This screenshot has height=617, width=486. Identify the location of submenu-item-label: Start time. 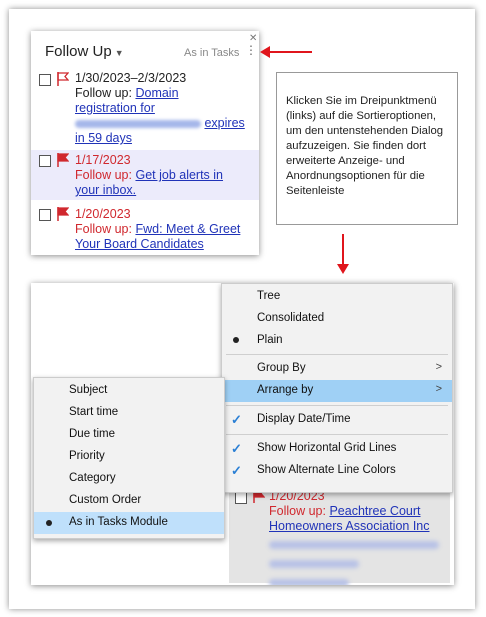
(94, 412).